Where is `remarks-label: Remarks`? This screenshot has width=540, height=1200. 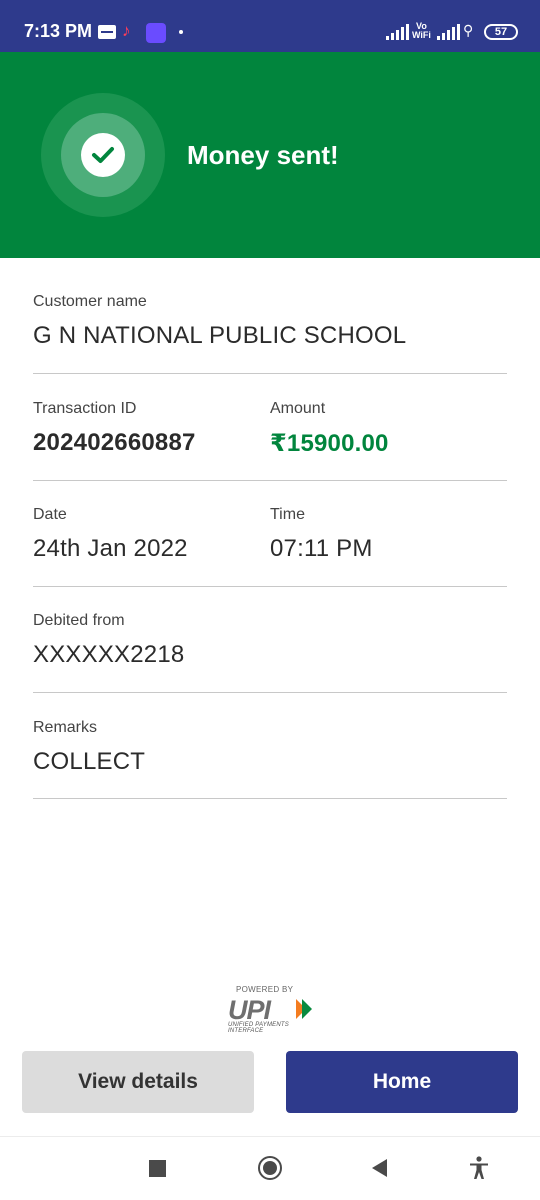
remarks-label: Remarks is located at coordinates (65, 727).